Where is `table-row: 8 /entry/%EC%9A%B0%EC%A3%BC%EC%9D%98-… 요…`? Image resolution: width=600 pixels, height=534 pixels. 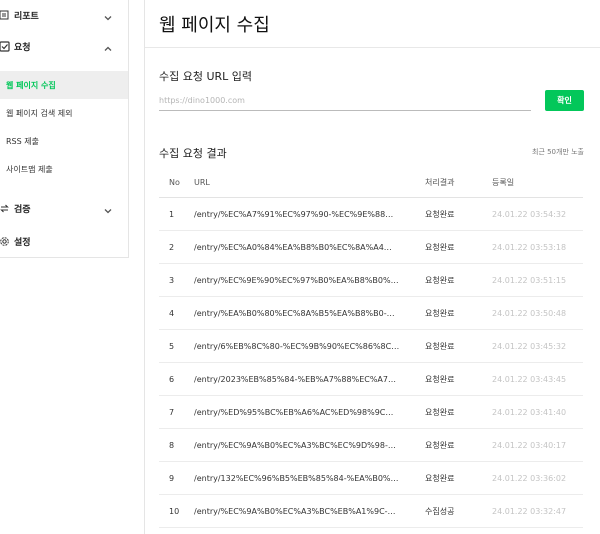
table-row: 8 /entry/%EC%9A%B0%EC%A3%BC%EC%9D%98-… 요… is located at coordinates (371, 445).